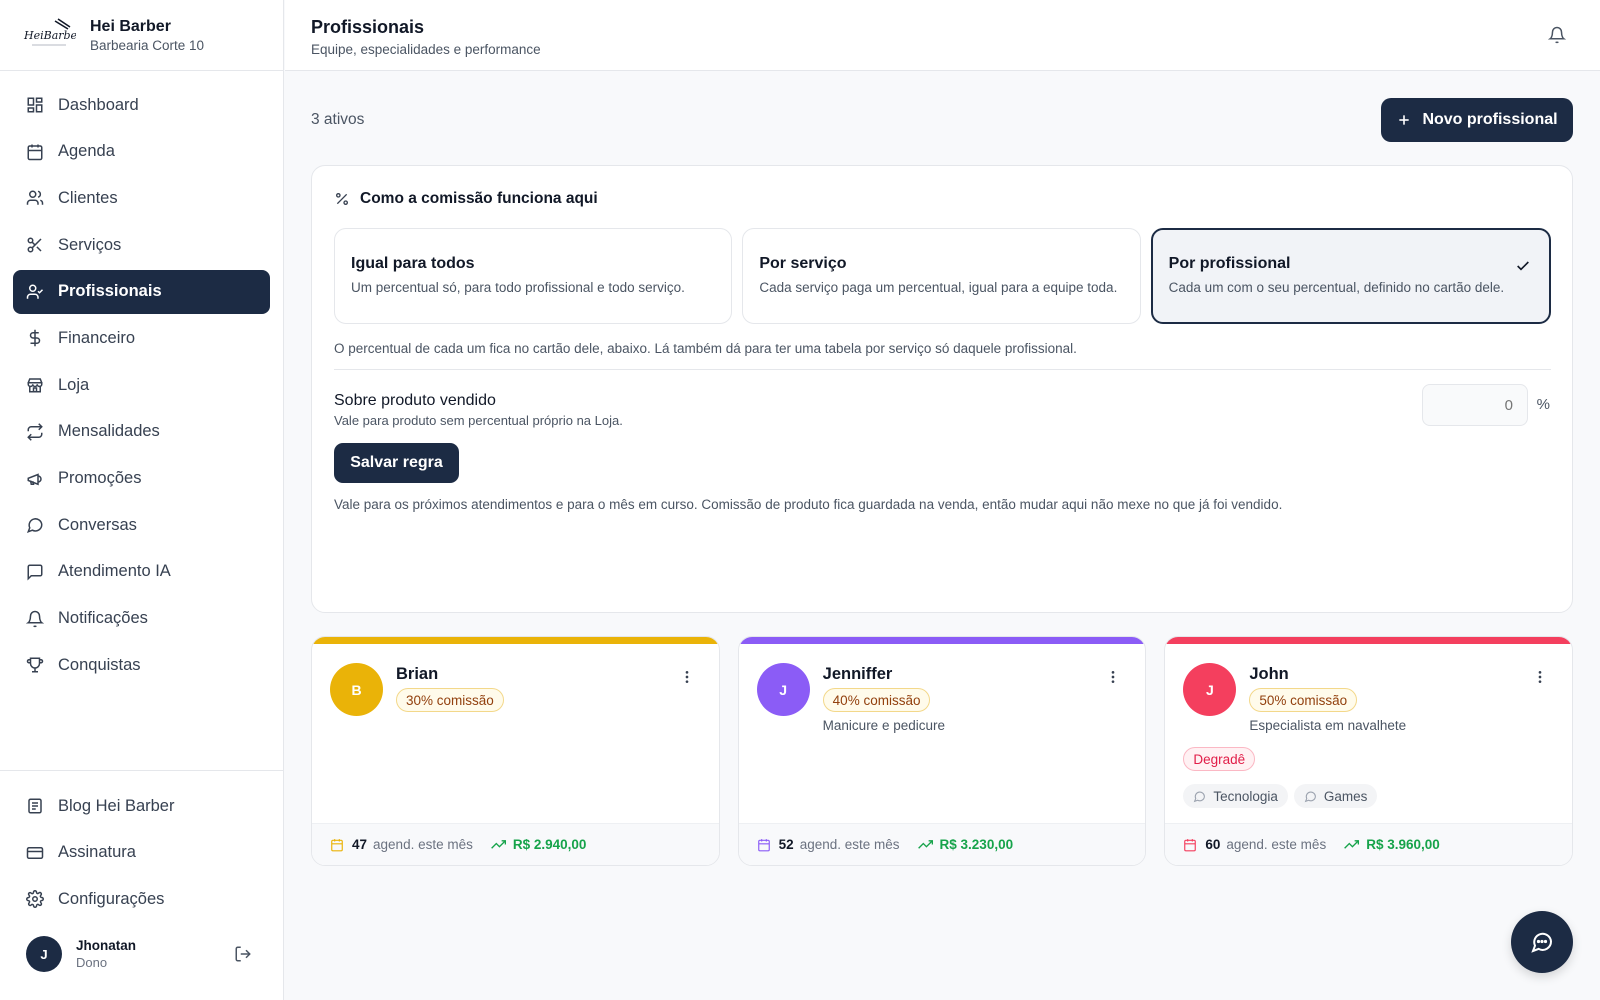  I want to click on logout-icon, so click(243, 954).